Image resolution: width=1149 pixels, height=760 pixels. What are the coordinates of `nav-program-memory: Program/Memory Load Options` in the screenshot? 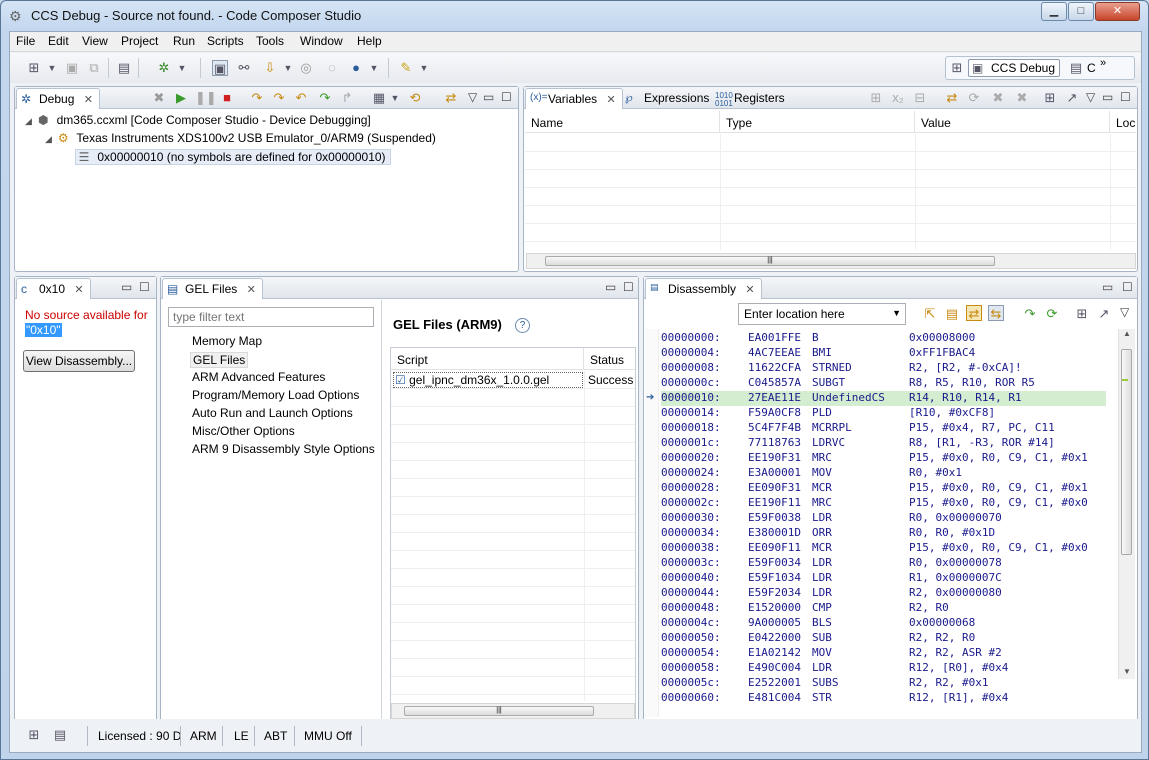 It's located at (275, 395).